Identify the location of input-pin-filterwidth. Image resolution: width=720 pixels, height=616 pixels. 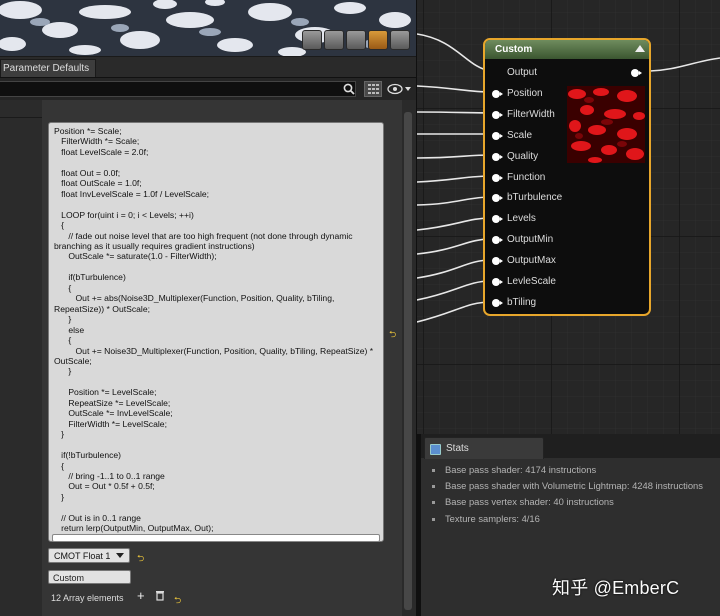
(497, 115).